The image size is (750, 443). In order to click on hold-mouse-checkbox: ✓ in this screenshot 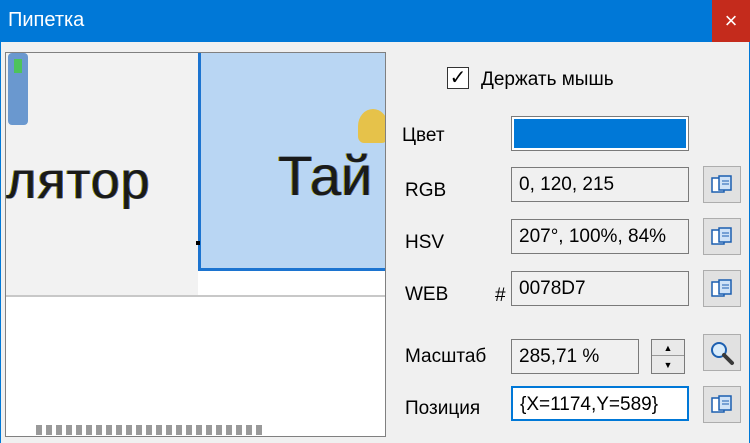, I will do `click(458, 78)`.